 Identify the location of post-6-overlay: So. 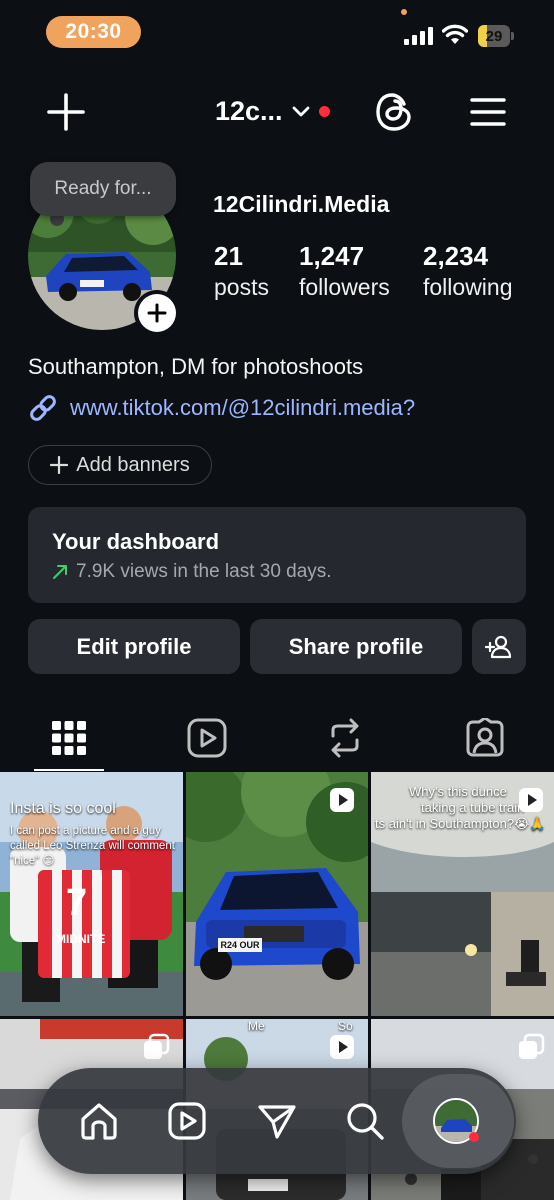
(345, 1026).